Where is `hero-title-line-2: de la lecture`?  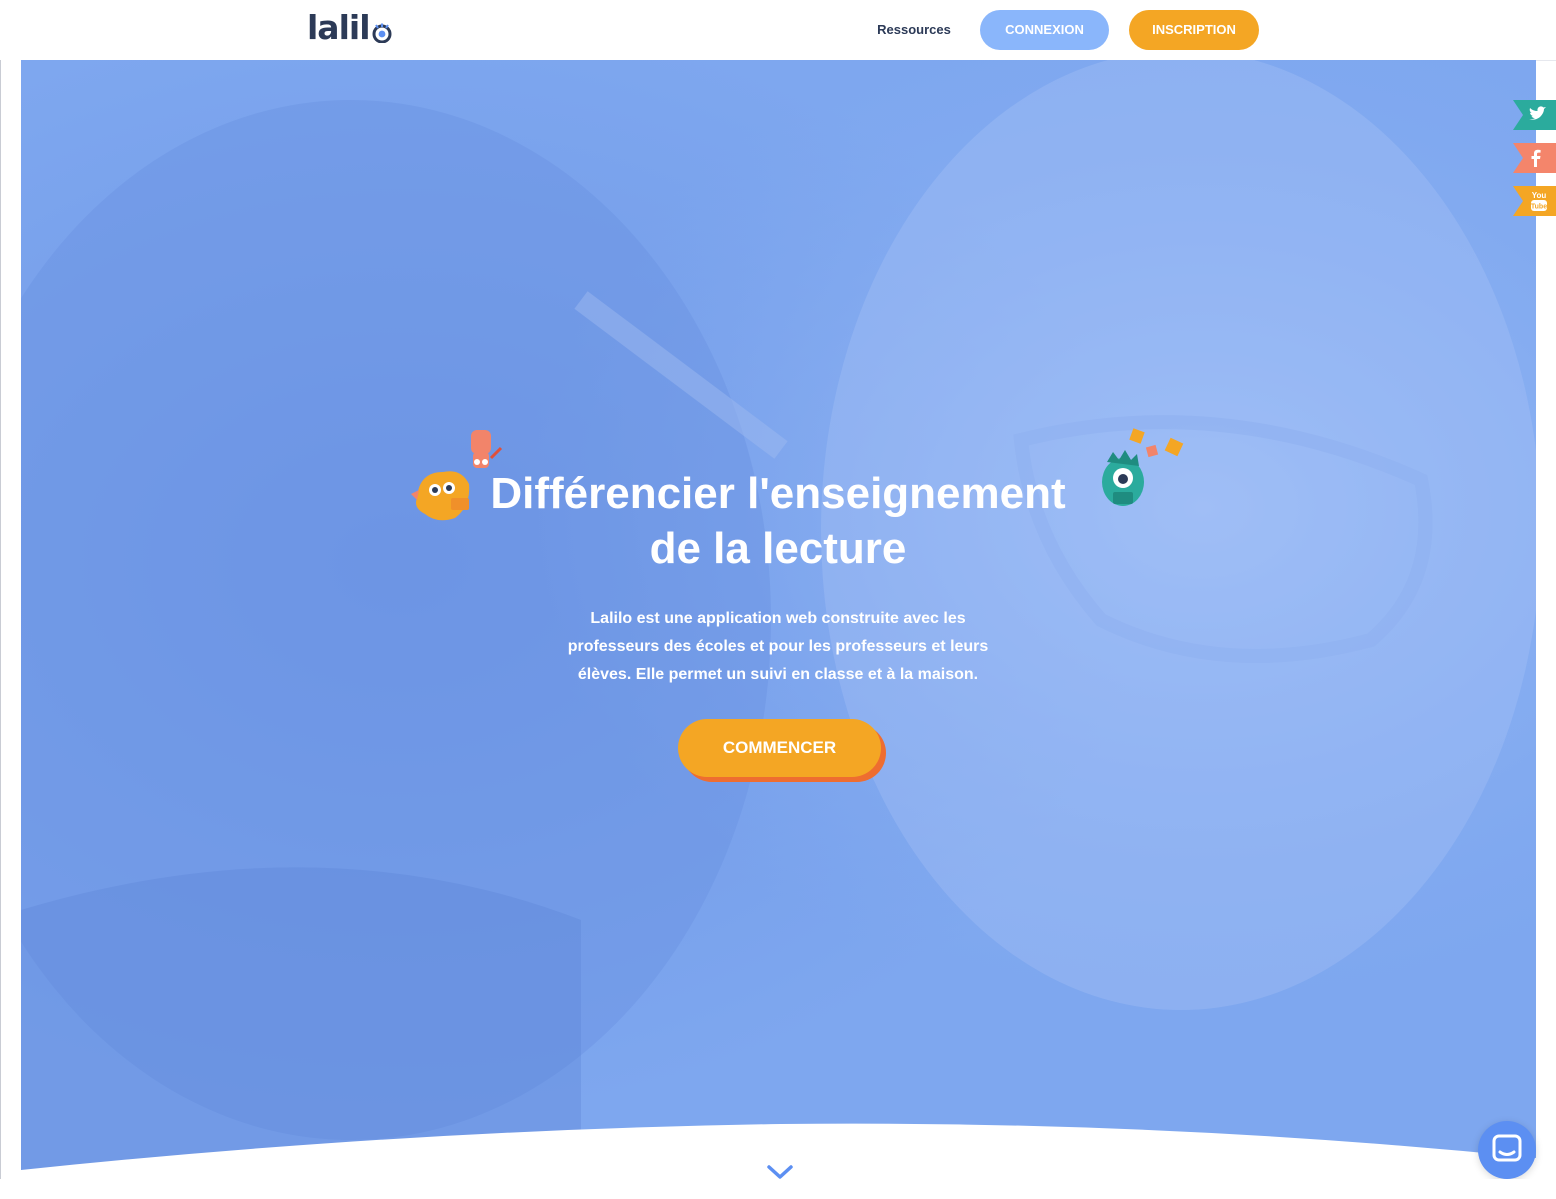 hero-title-line-2: de la lecture is located at coordinates (778, 548).